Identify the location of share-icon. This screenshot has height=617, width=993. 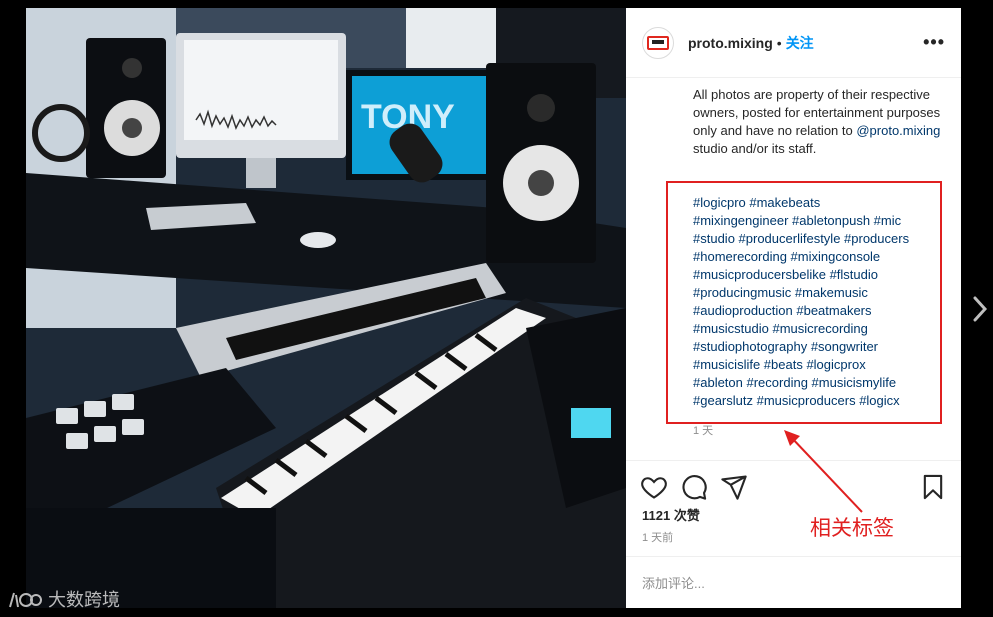
(734, 487).